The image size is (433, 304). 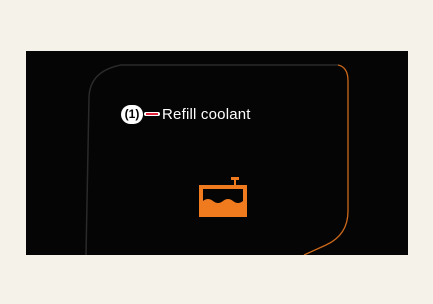 I want to click on callout-label: (1) Refill coolant, so click(x=186, y=114).